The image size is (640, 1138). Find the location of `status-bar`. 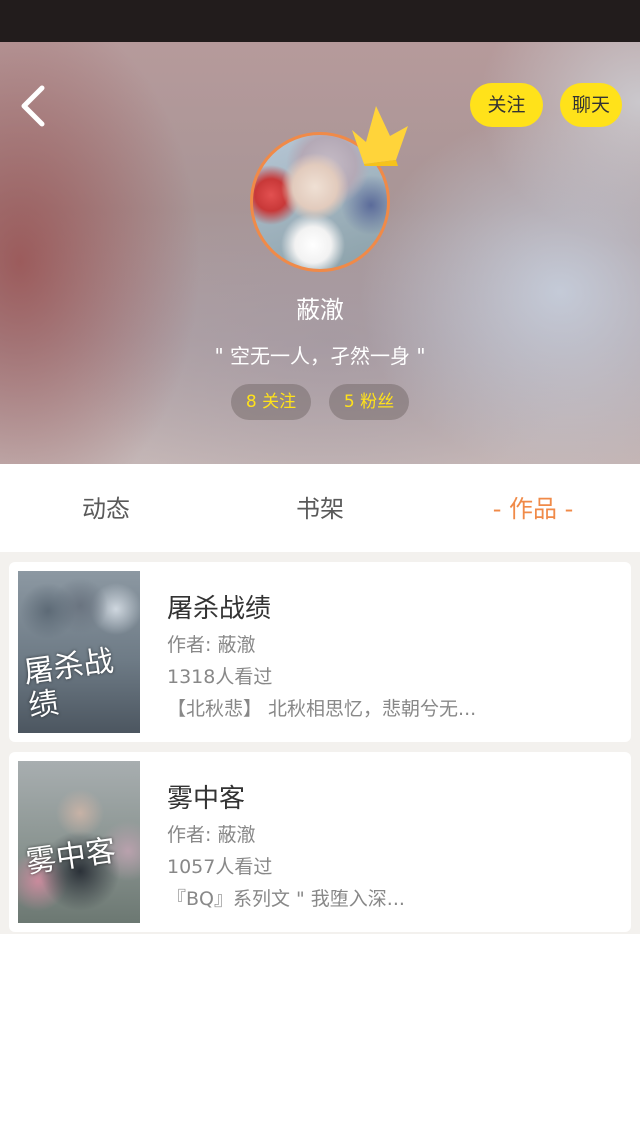

status-bar is located at coordinates (320, 21).